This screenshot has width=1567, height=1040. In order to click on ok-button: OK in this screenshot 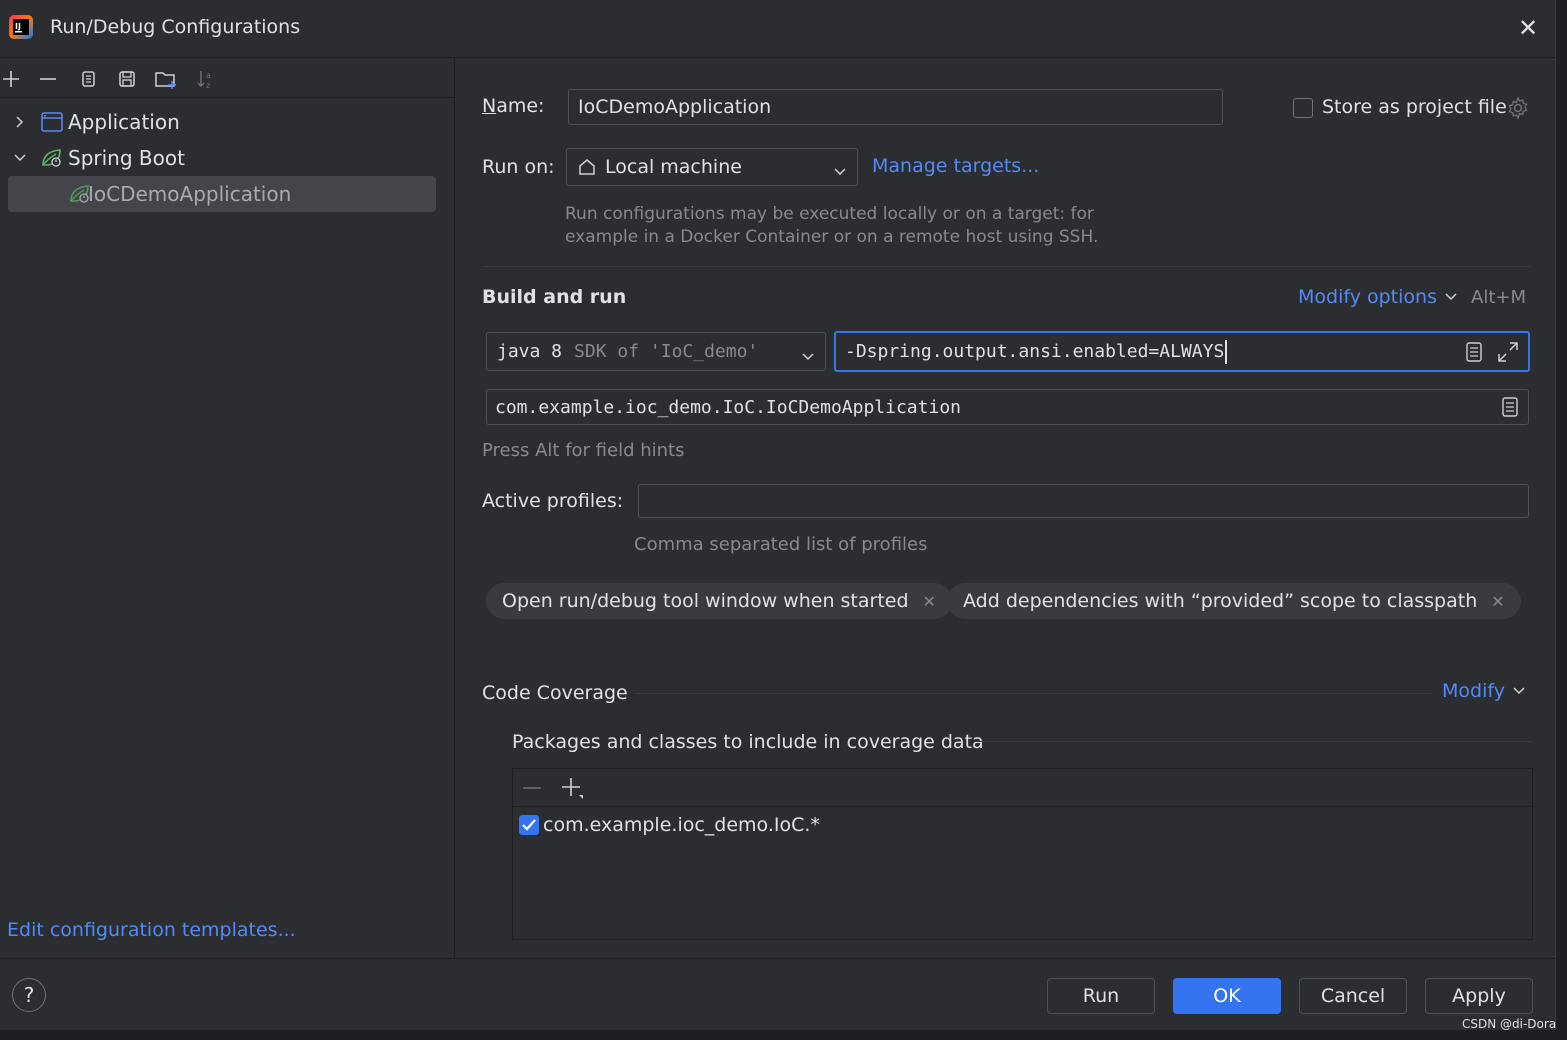, I will do `click(1227, 996)`.